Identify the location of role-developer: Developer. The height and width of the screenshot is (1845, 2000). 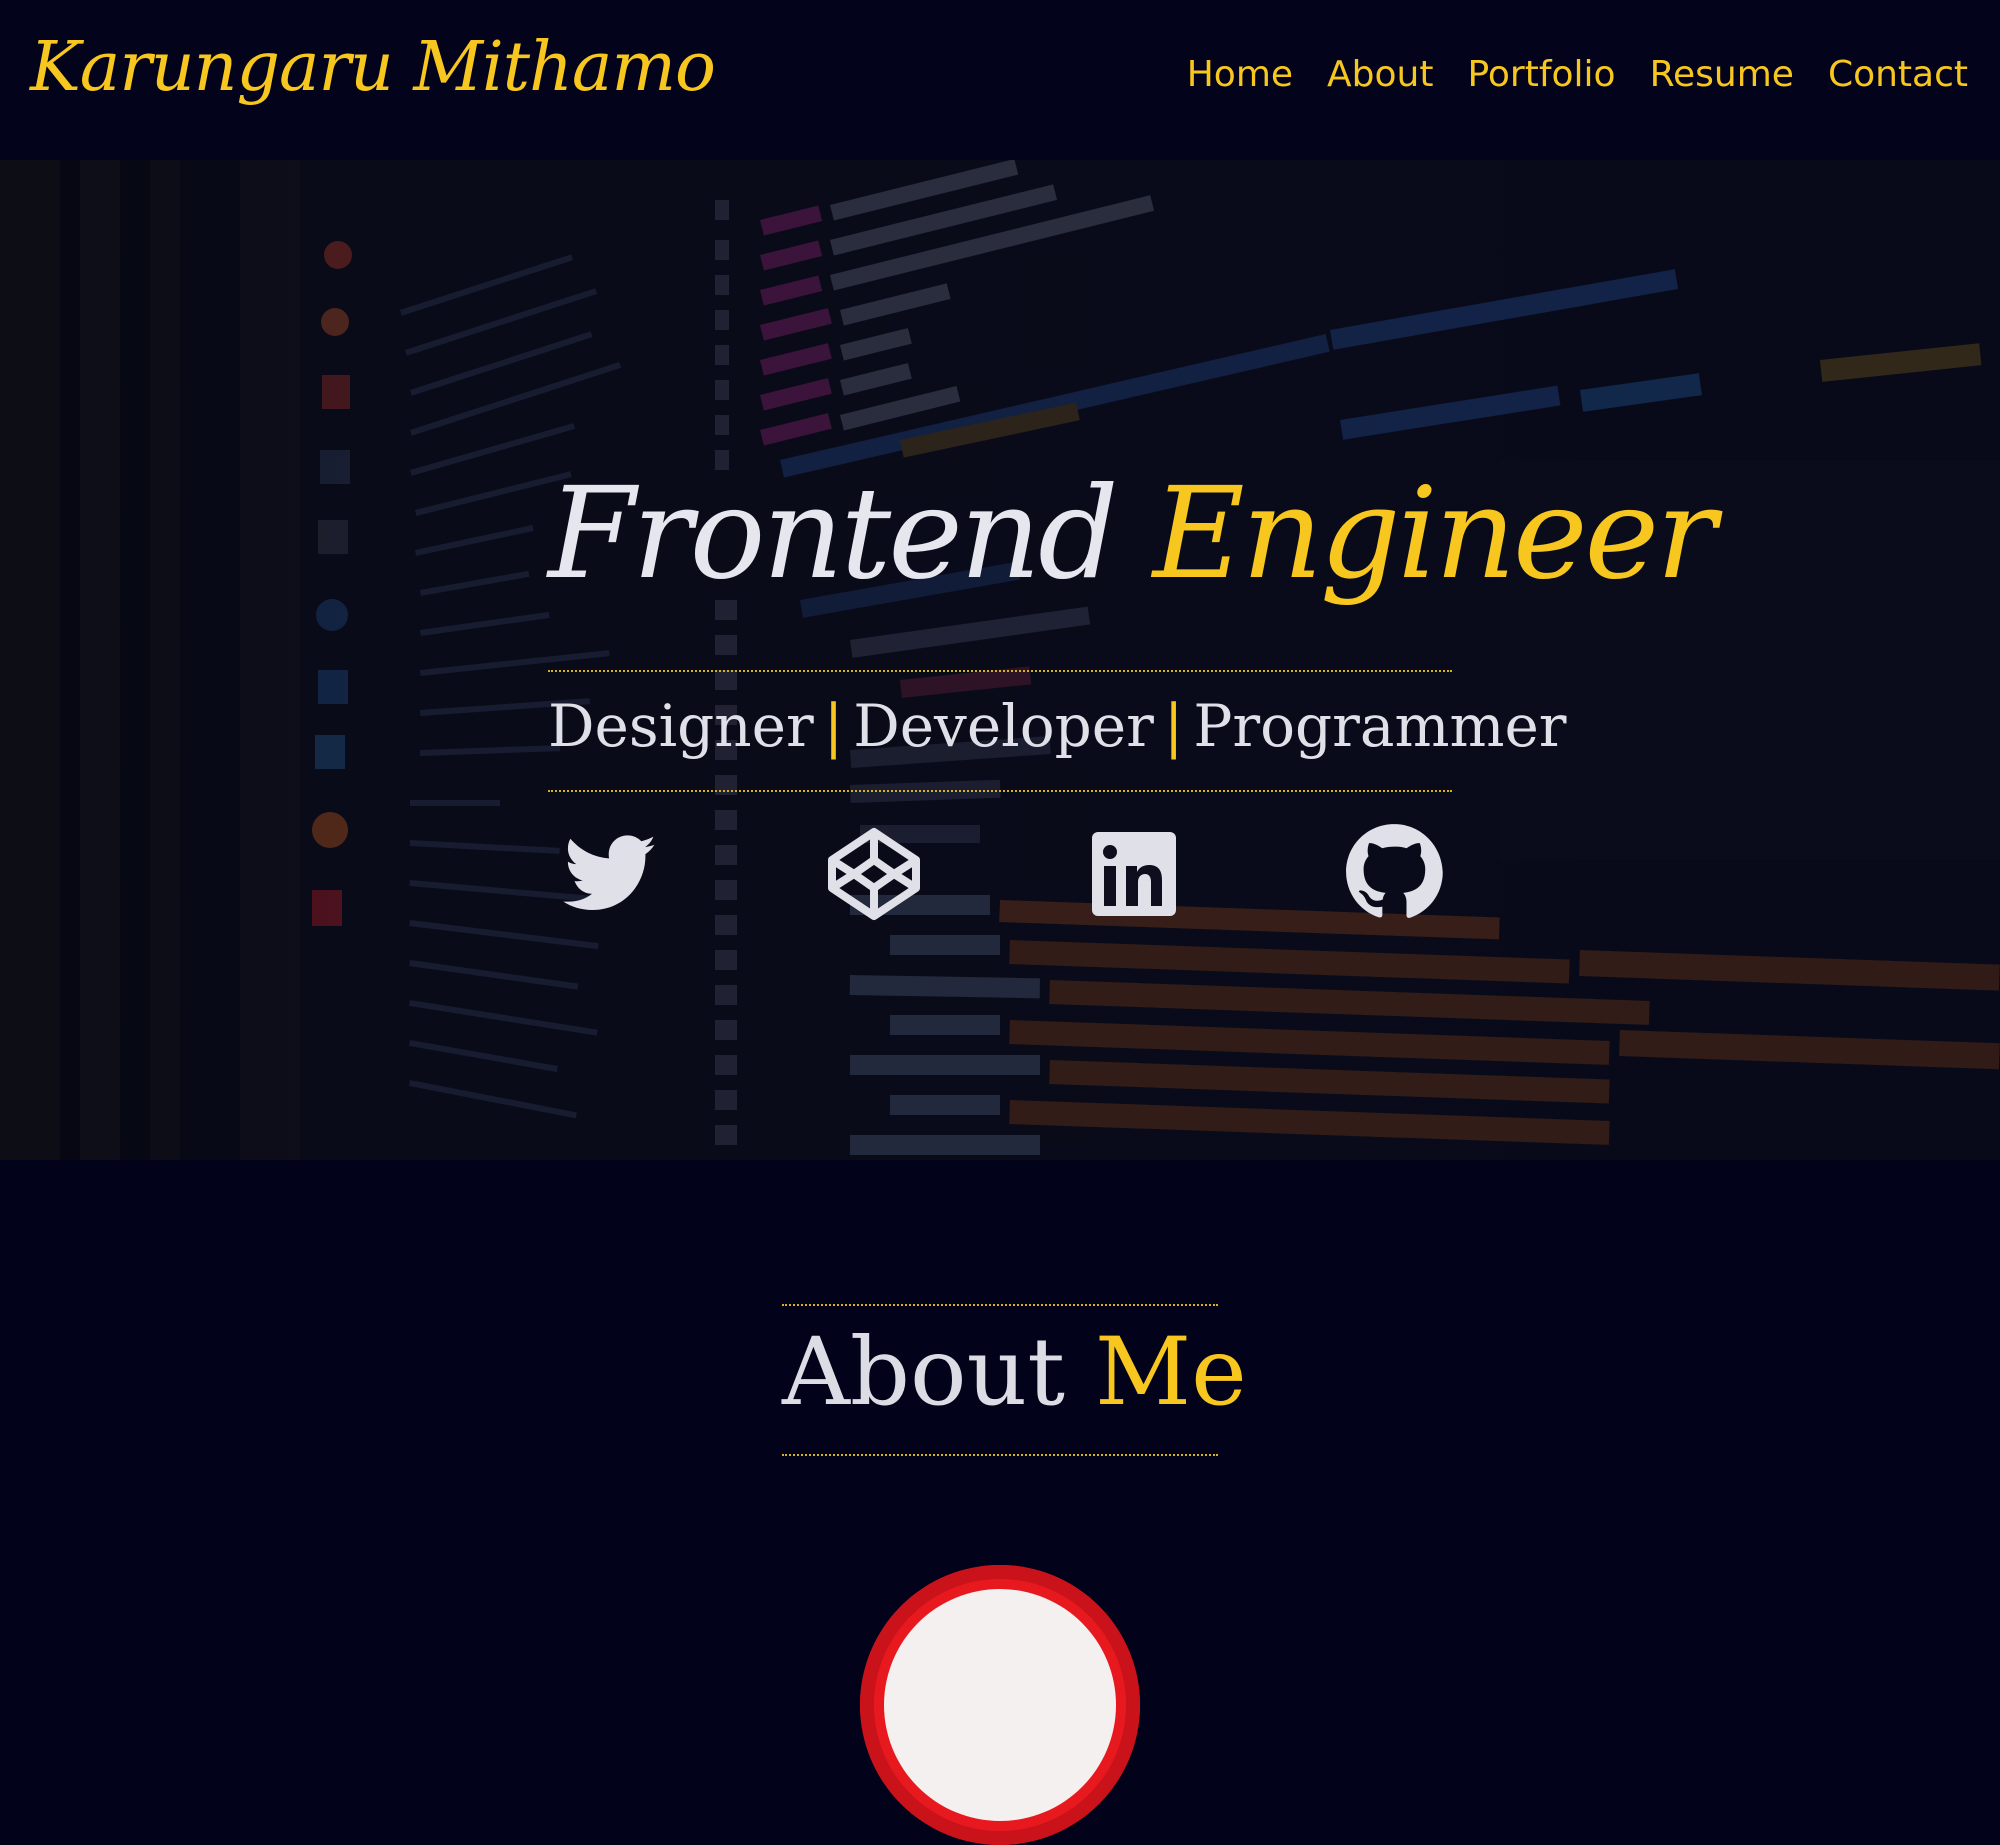
(1003, 726).